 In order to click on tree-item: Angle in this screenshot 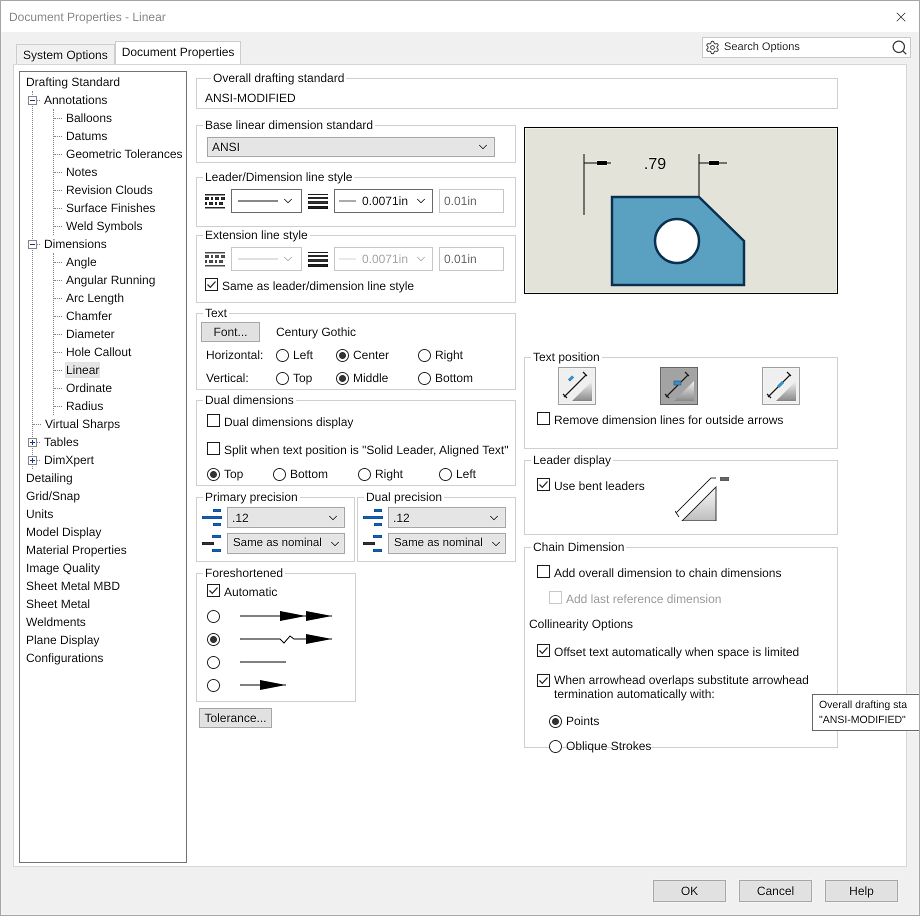, I will do `click(81, 262)`.